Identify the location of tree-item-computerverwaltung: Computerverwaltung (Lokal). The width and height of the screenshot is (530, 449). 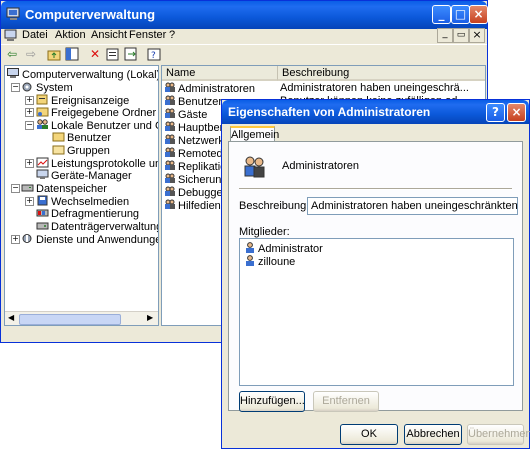
(82, 74).